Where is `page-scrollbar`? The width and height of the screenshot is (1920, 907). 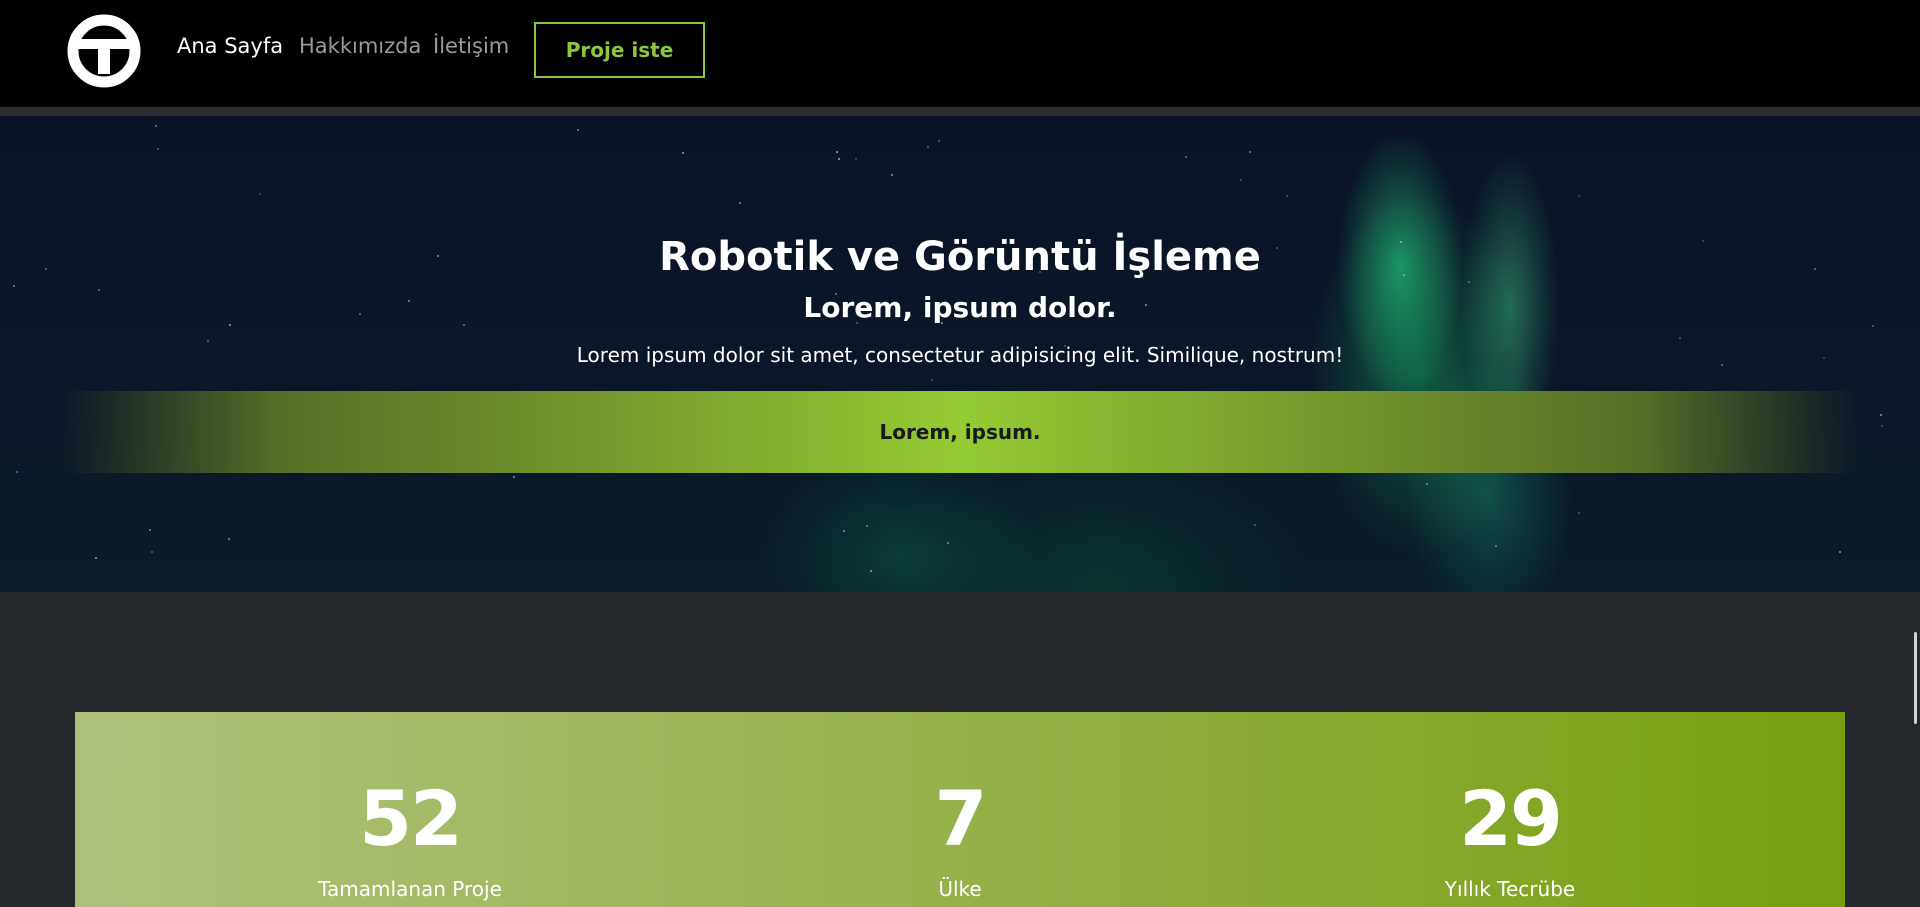
page-scrollbar is located at coordinates (1915, 678).